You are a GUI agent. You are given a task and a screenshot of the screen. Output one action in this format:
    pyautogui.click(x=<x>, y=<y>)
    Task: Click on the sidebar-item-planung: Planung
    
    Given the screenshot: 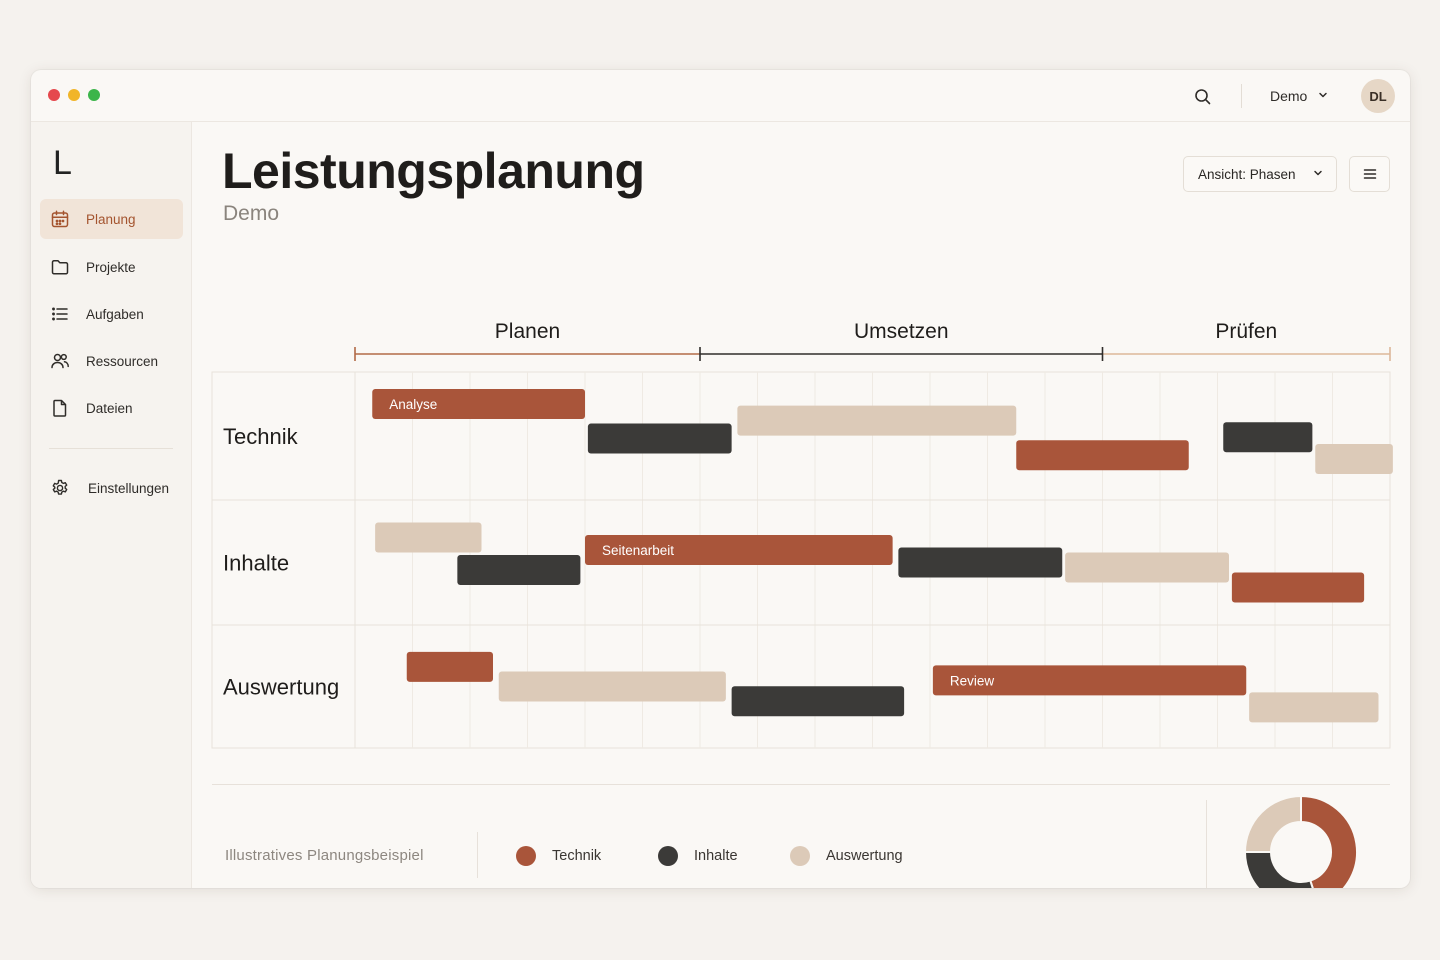 What is the action you would take?
    pyautogui.click(x=111, y=219)
    